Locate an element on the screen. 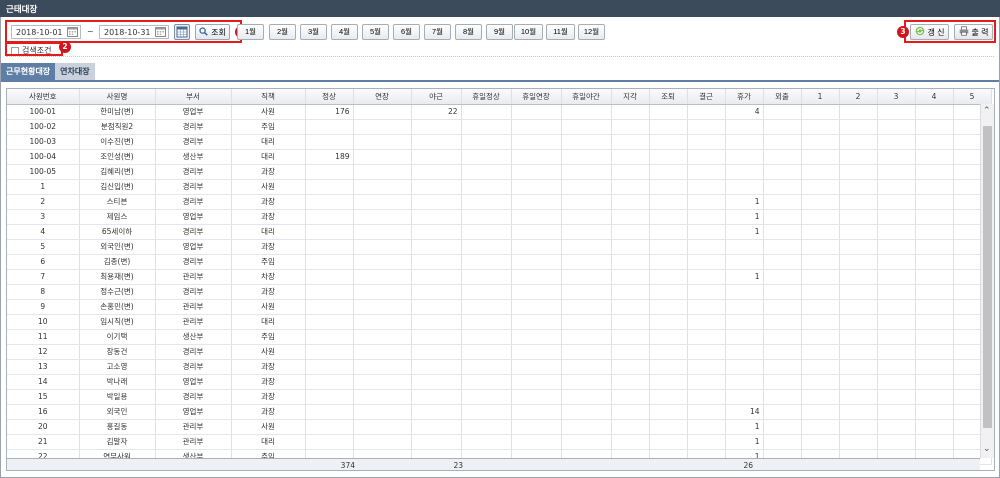 This screenshot has height=478, width=1000. table-row: 6 김종(변) 경리부 주임 is located at coordinates (499, 262).